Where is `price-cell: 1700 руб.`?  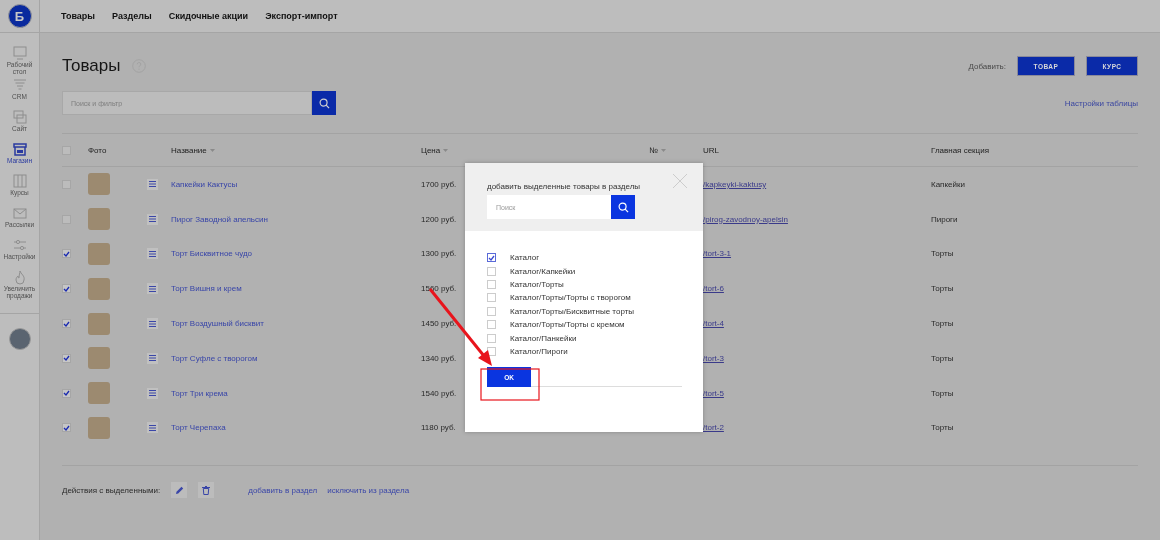
price-cell: 1700 руб. is located at coordinates (439, 184).